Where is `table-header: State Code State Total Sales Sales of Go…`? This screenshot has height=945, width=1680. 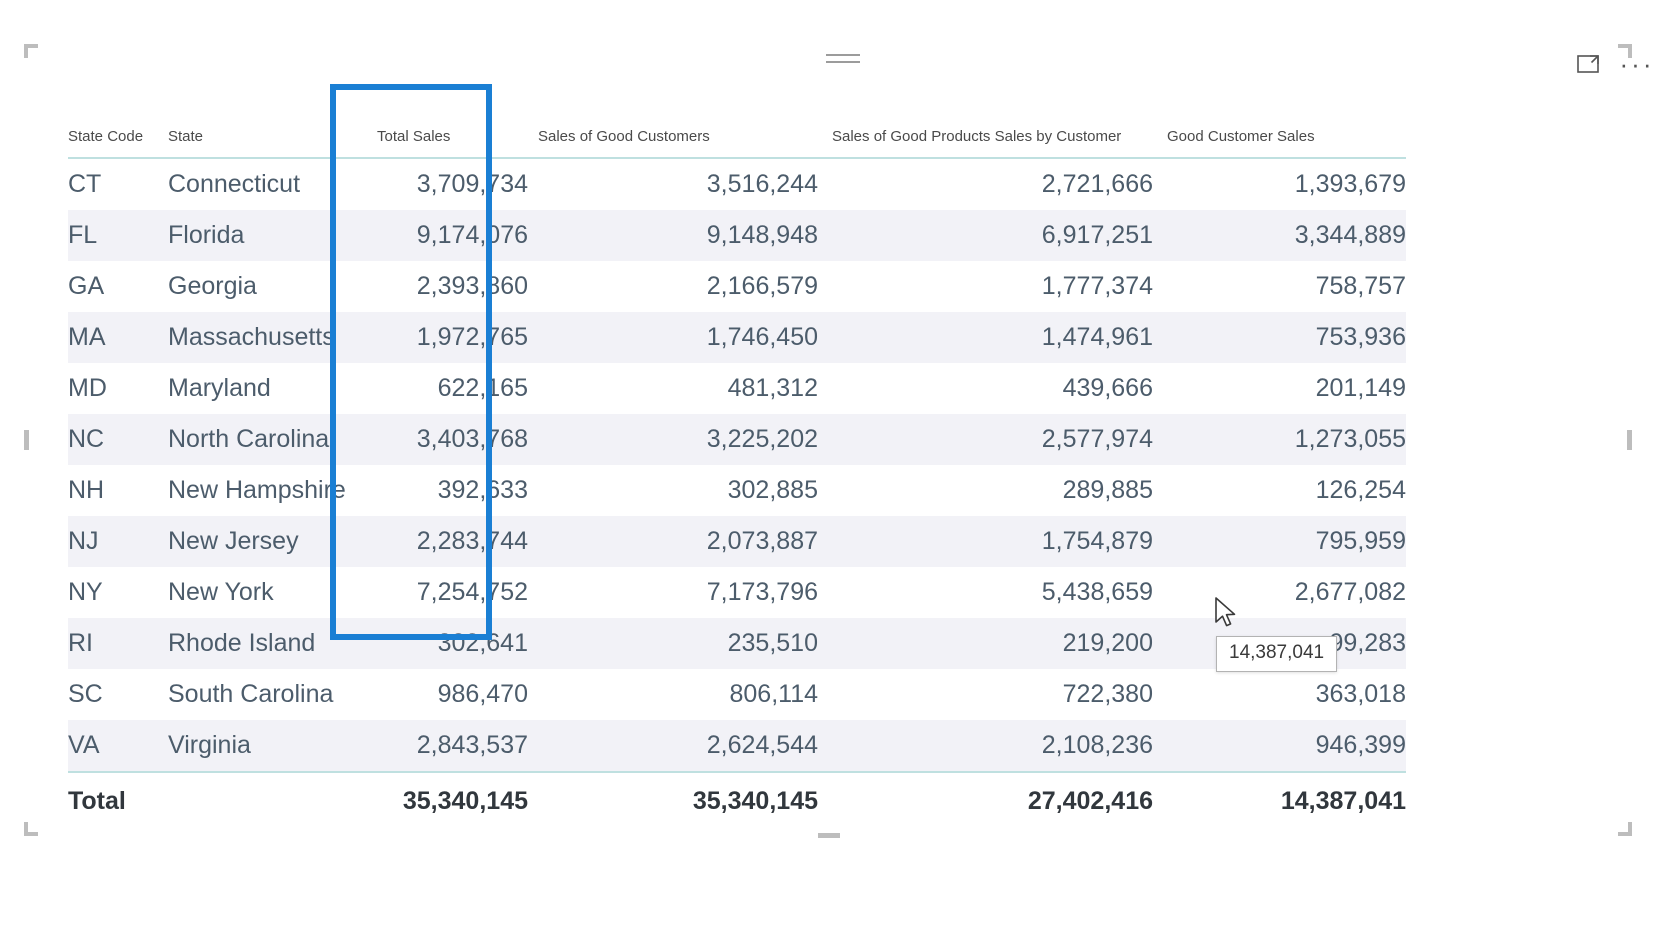
table-header: State Code State Total Sales Sales of Go… is located at coordinates (737, 143).